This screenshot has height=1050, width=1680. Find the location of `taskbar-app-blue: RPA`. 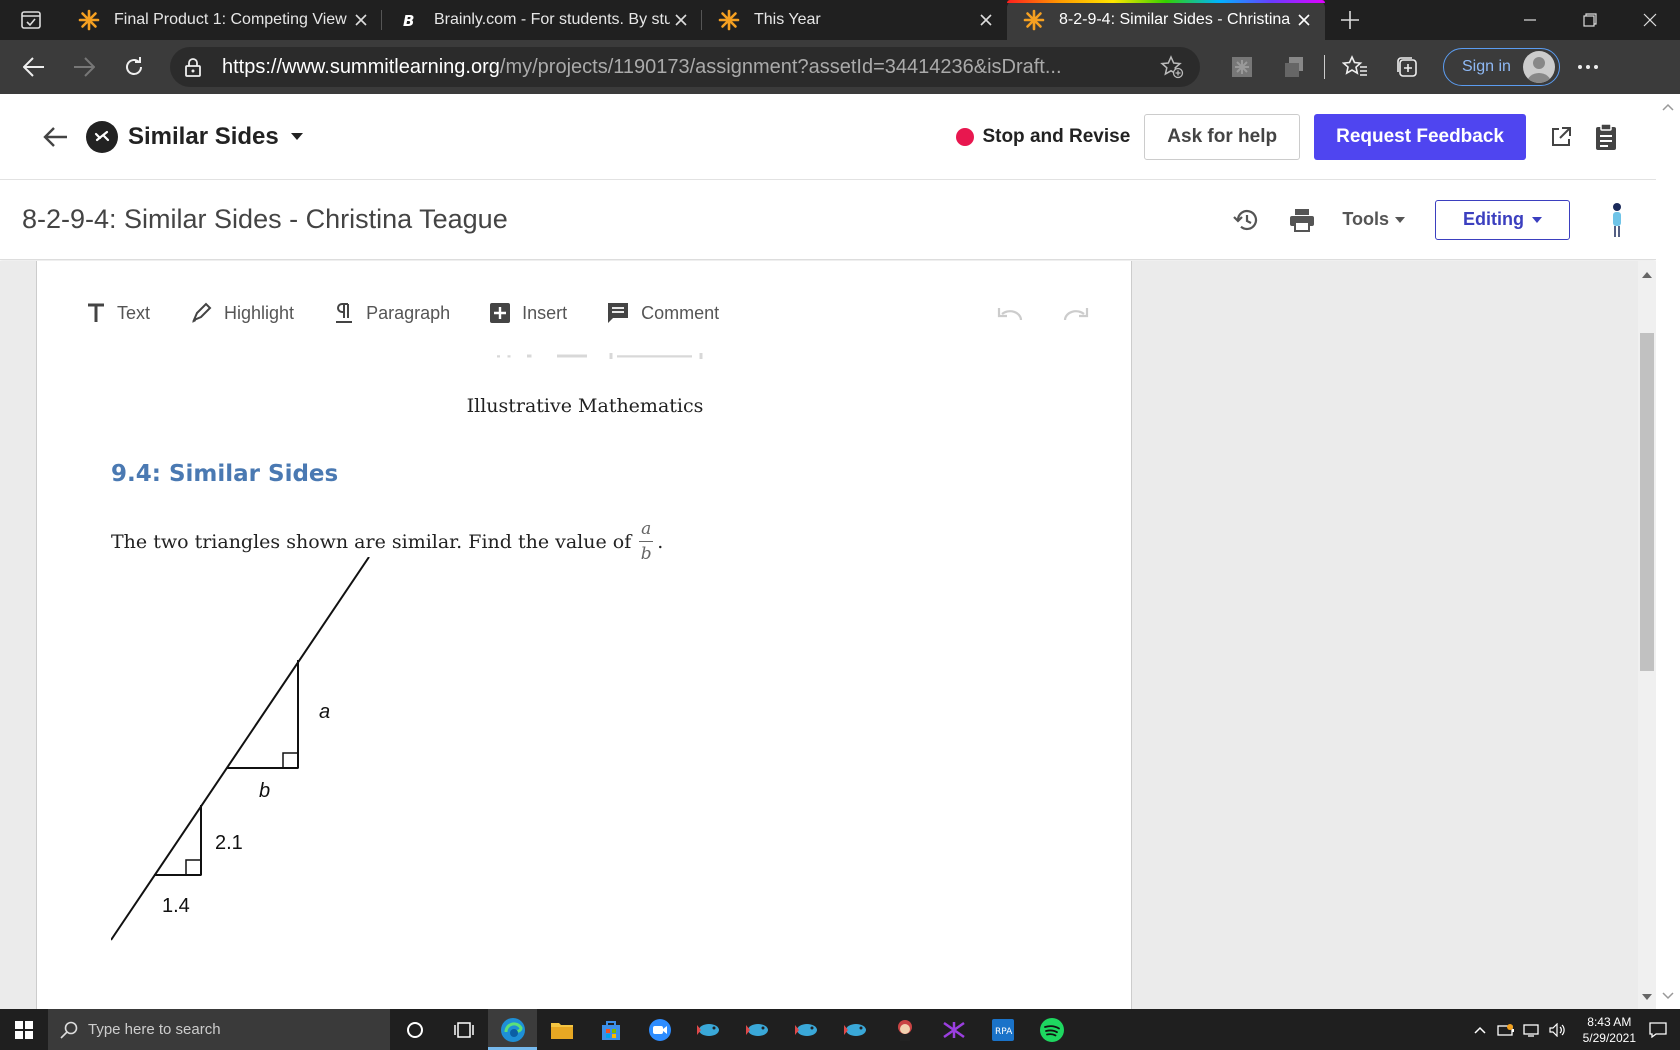

taskbar-app-blue: RPA is located at coordinates (1002, 1029).